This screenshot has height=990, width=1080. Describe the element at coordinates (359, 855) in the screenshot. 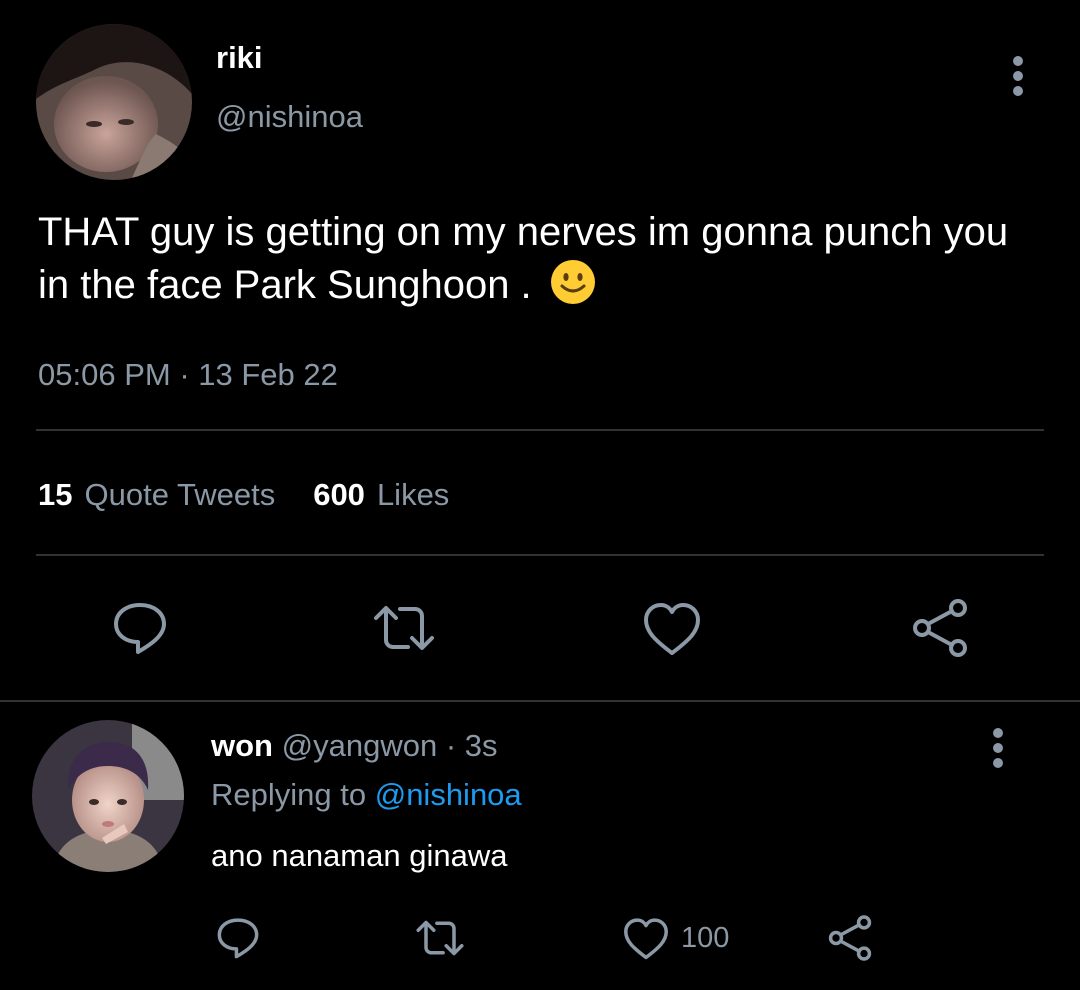

I see `reply-text: ano nanaman ginawa` at that location.